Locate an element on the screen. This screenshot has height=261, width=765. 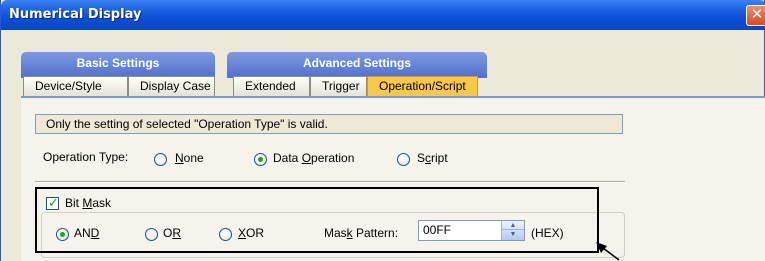
window-title: Numerical Display is located at coordinates (75, 14).